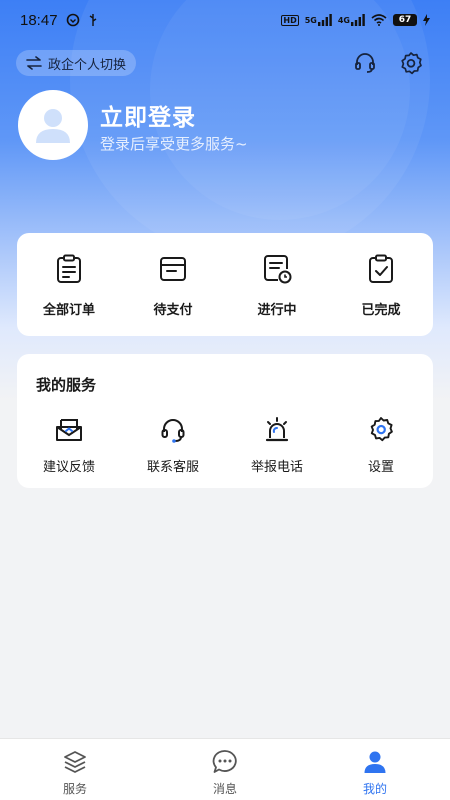 Image resolution: width=450 pixels, height=800 pixels. I want to click on document-clock-icon, so click(277, 269).